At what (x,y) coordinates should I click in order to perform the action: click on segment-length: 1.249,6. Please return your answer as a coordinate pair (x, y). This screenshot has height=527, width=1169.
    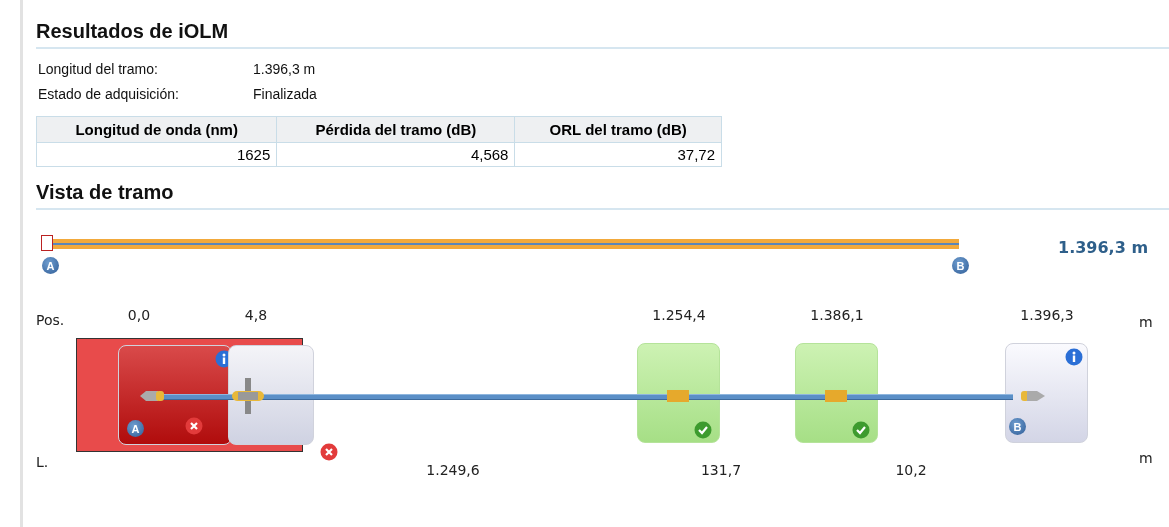
    Looking at the image, I should click on (453, 470).